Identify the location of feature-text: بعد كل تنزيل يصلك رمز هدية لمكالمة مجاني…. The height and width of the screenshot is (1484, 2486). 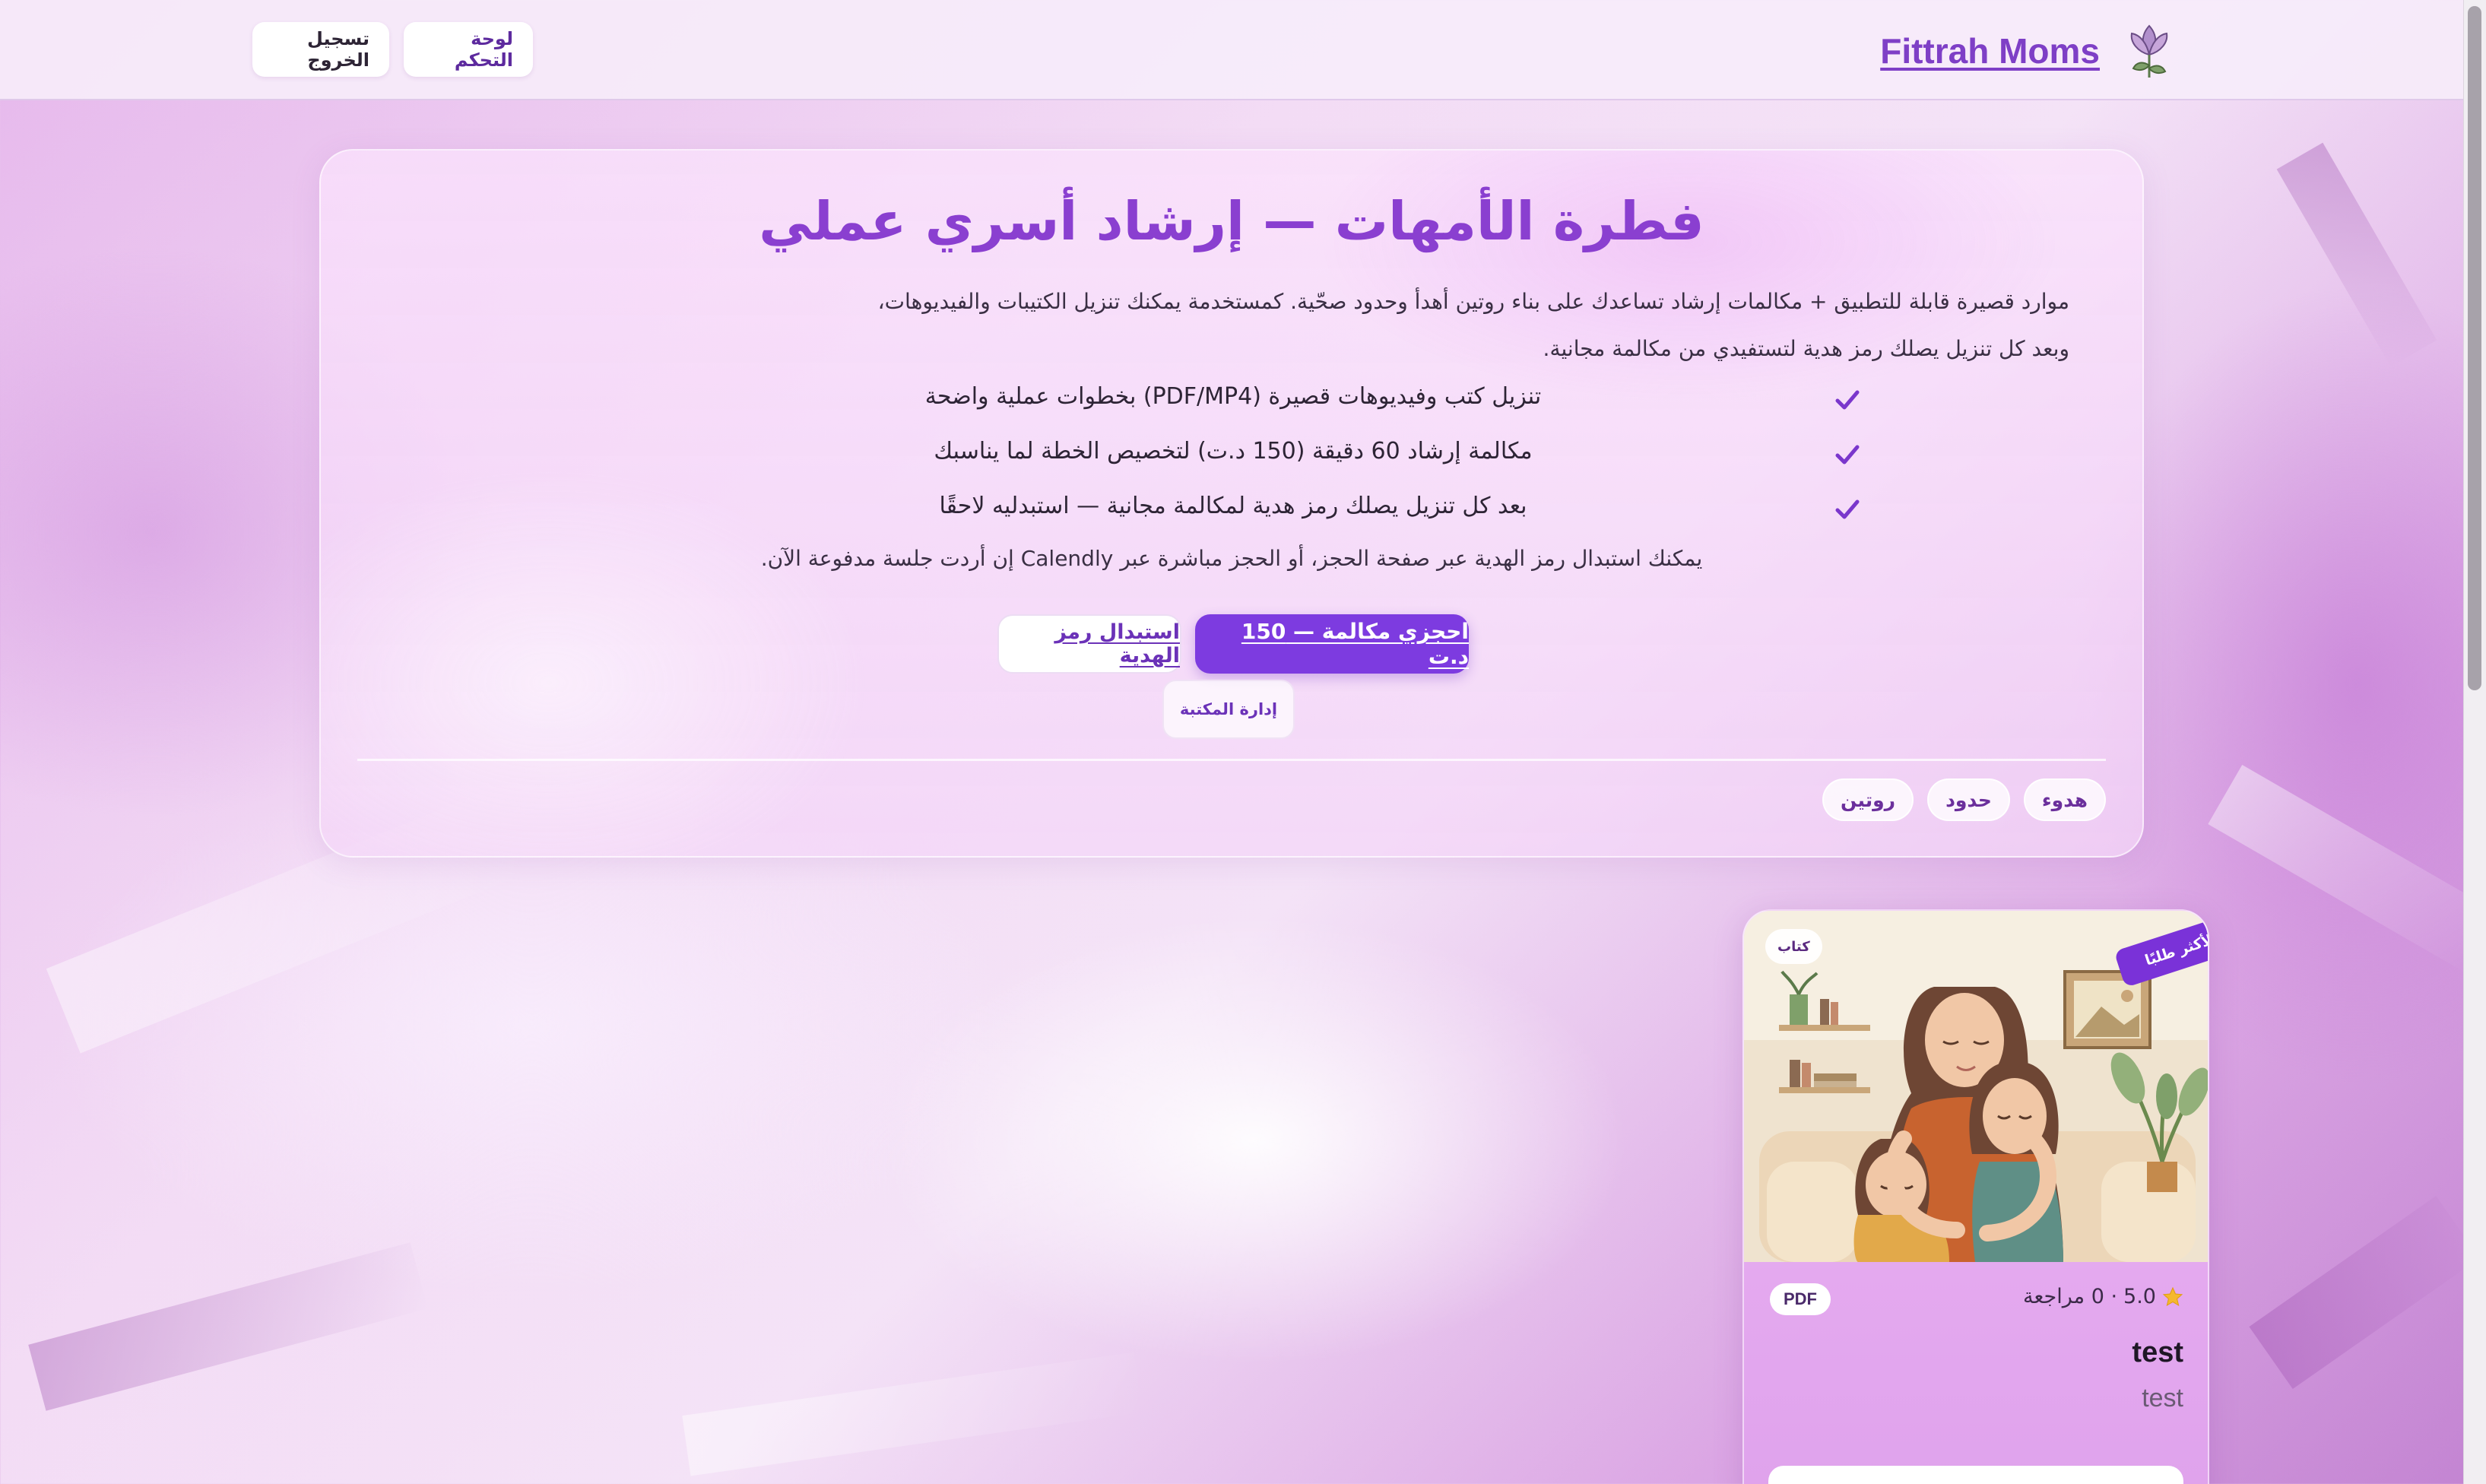
(1233, 506).